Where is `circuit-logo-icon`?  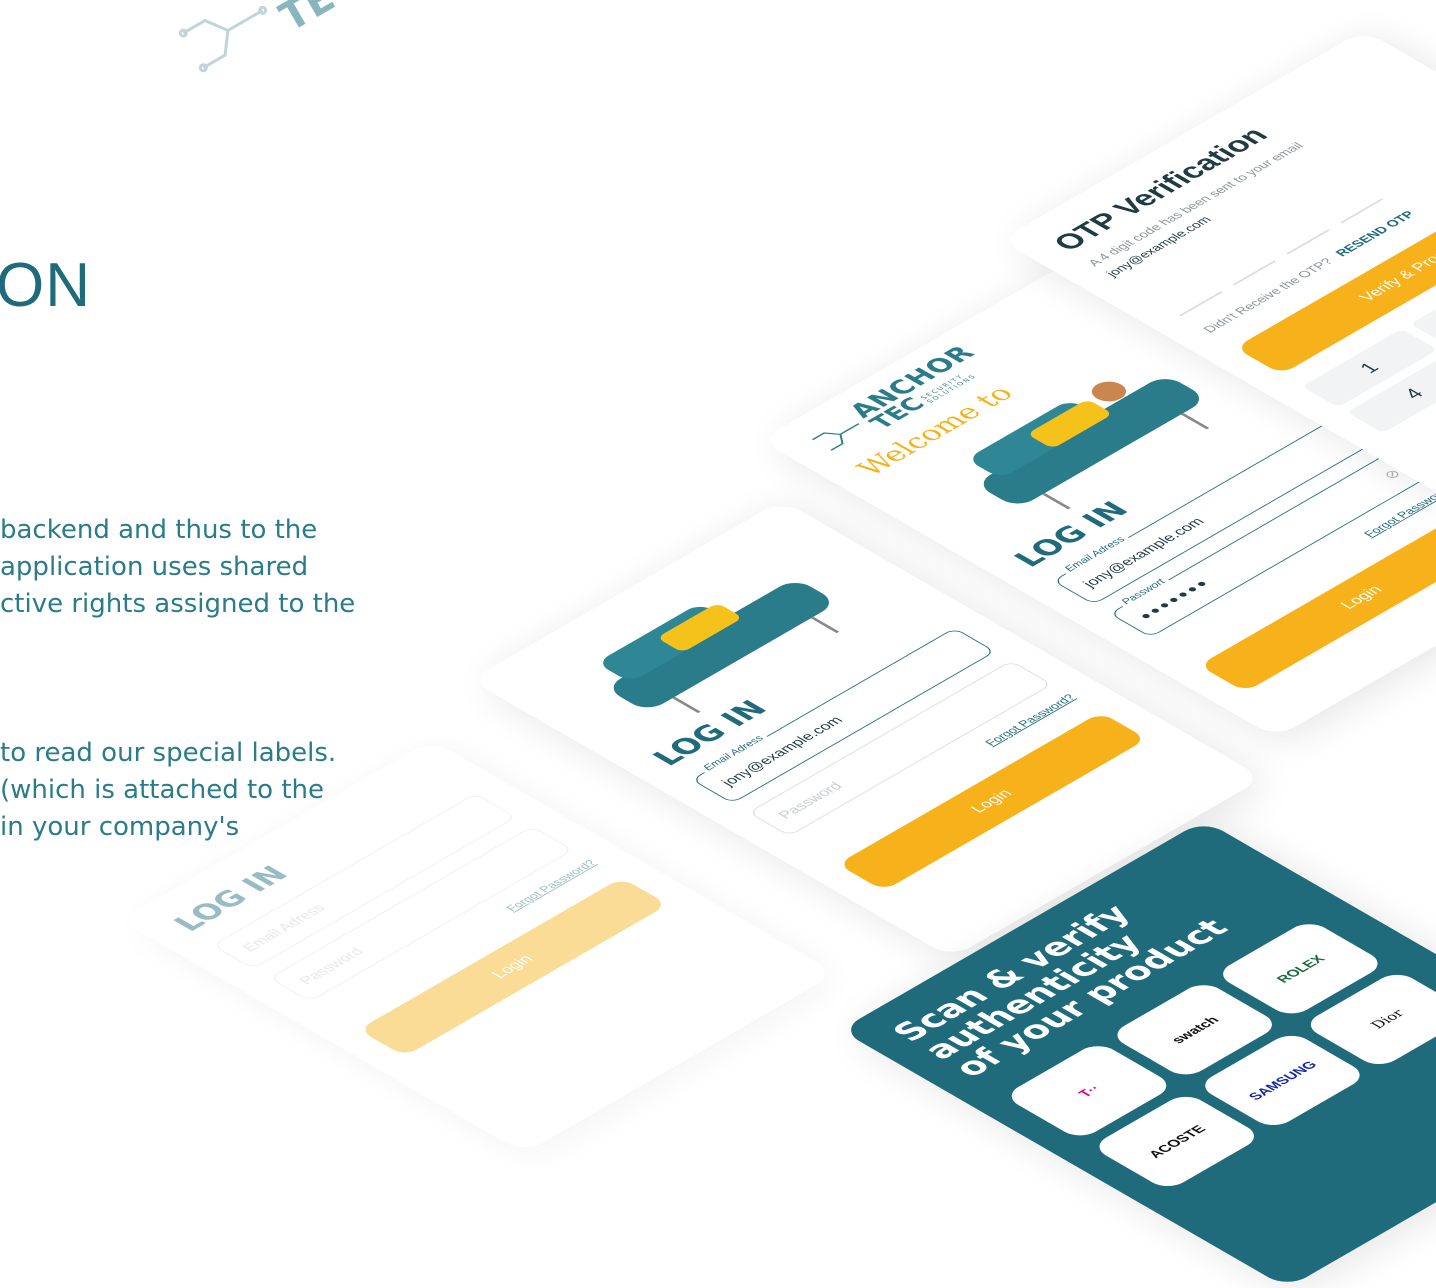 circuit-logo-icon is located at coordinates (223, 39).